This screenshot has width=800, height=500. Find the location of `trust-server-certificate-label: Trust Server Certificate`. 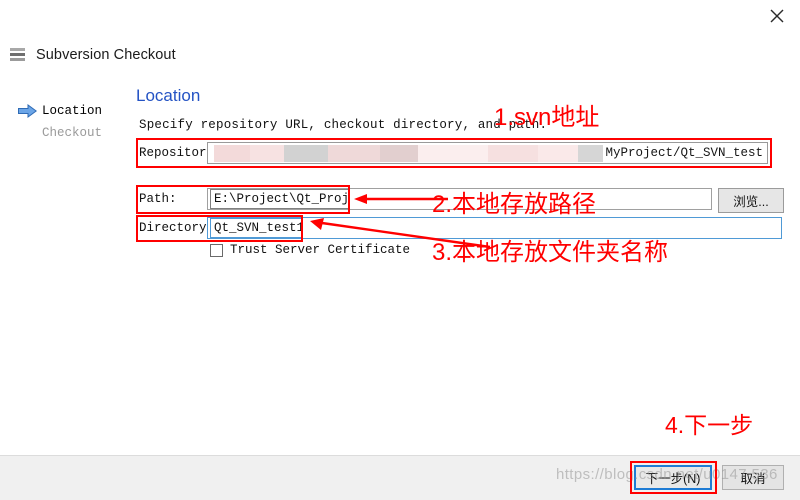

trust-server-certificate-label: Trust Server Certificate is located at coordinates (320, 250).